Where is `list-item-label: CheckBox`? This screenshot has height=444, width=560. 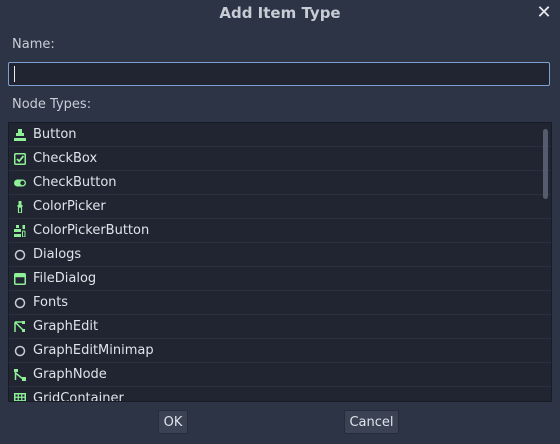 list-item-label: CheckBox is located at coordinates (65, 158).